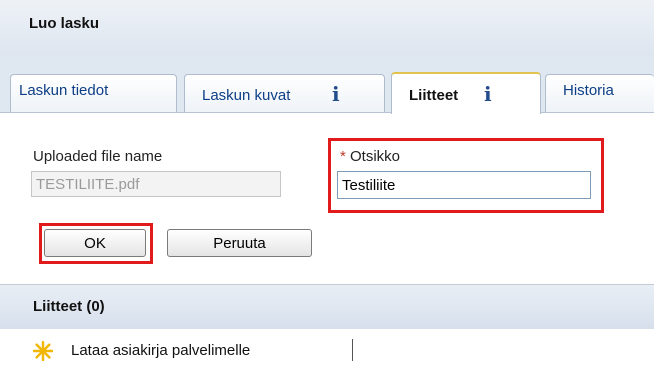 This screenshot has width=654, height=371. Describe the element at coordinates (64, 90) in the screenshot. I see `tab-label: Laskun tiedot` at that location.